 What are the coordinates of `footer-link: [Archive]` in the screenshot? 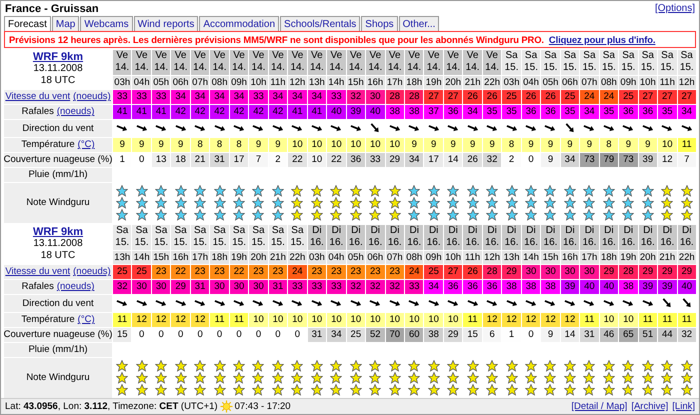 It's located at (649, 406).